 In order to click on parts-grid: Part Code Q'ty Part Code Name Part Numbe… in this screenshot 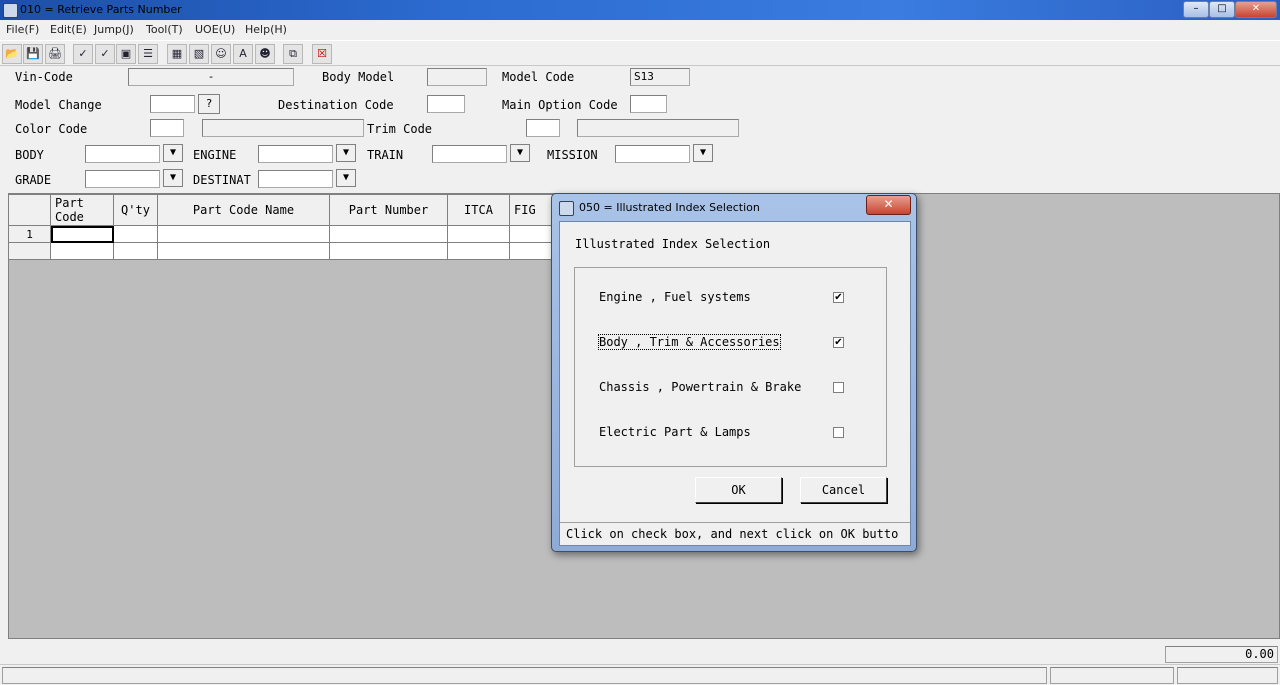, I will do `click(293, 227)`.